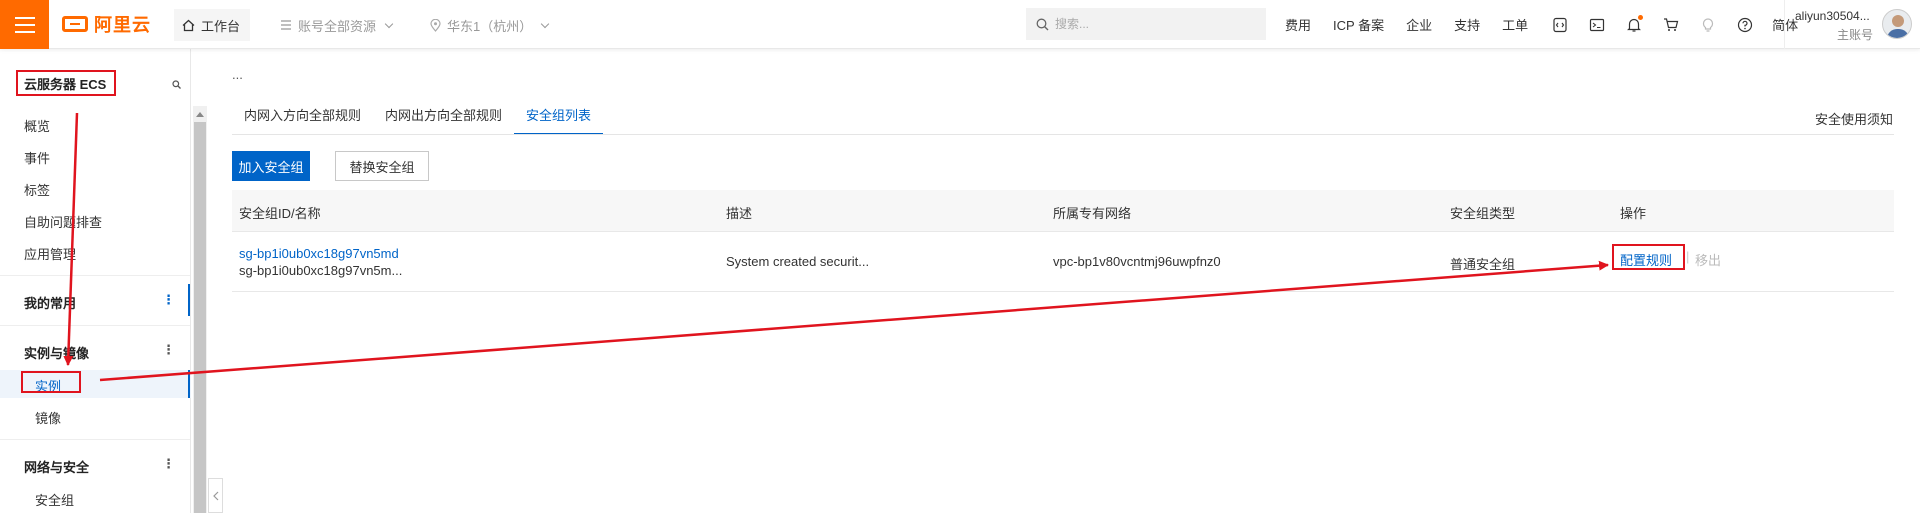 Image resolution: width=1920 pixels, height=513 pixels. I want to click on sidebar-group-favorites: 我的常用, so click(50, 302).